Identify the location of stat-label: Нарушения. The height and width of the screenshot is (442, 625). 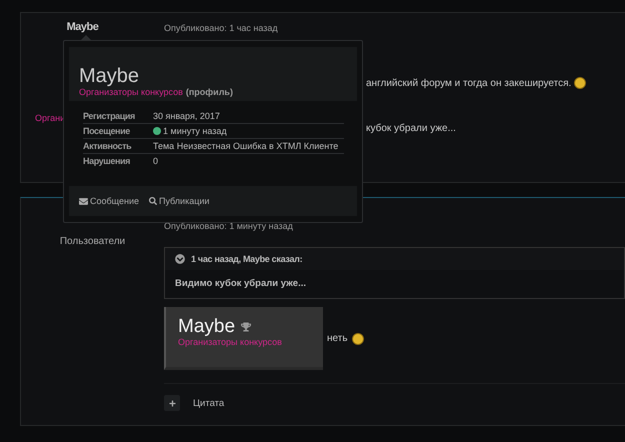
(107, 161).